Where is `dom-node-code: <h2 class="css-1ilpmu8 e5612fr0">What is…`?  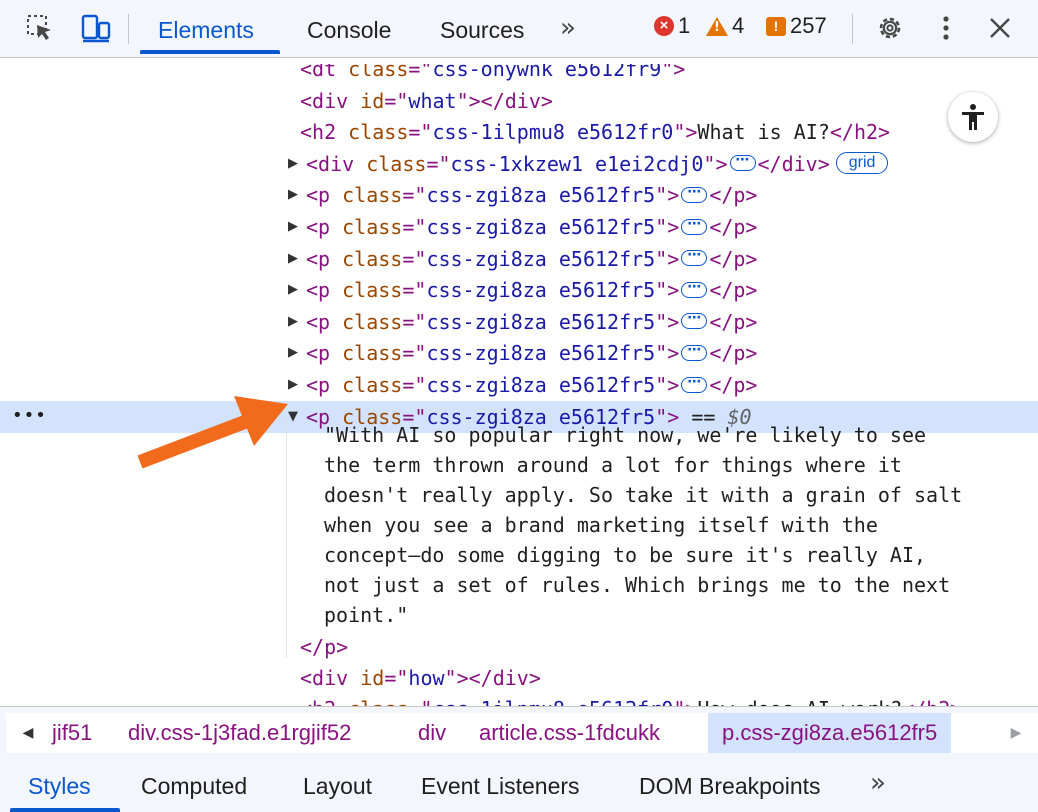
dom-node-code: <h2 class="css-1ilpmu8 e5612fr0">What is… is located at coordinates (595, 132).